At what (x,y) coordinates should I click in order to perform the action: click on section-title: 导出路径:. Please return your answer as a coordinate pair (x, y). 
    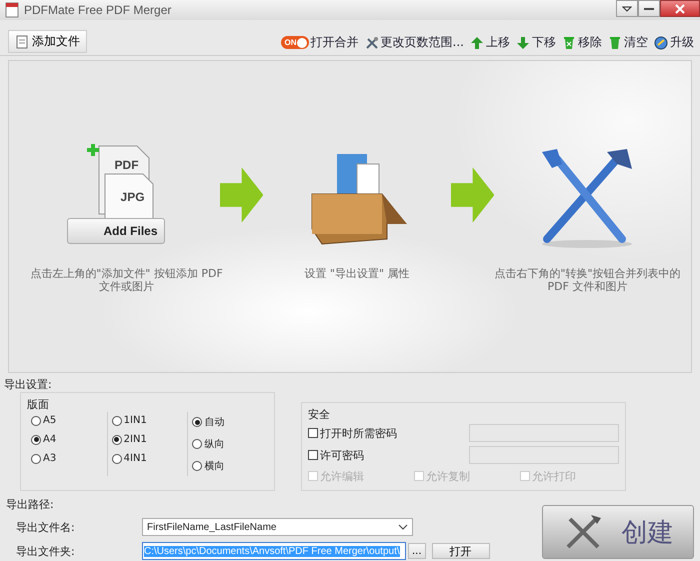
    Looking at the image, I should click on (30, 504).